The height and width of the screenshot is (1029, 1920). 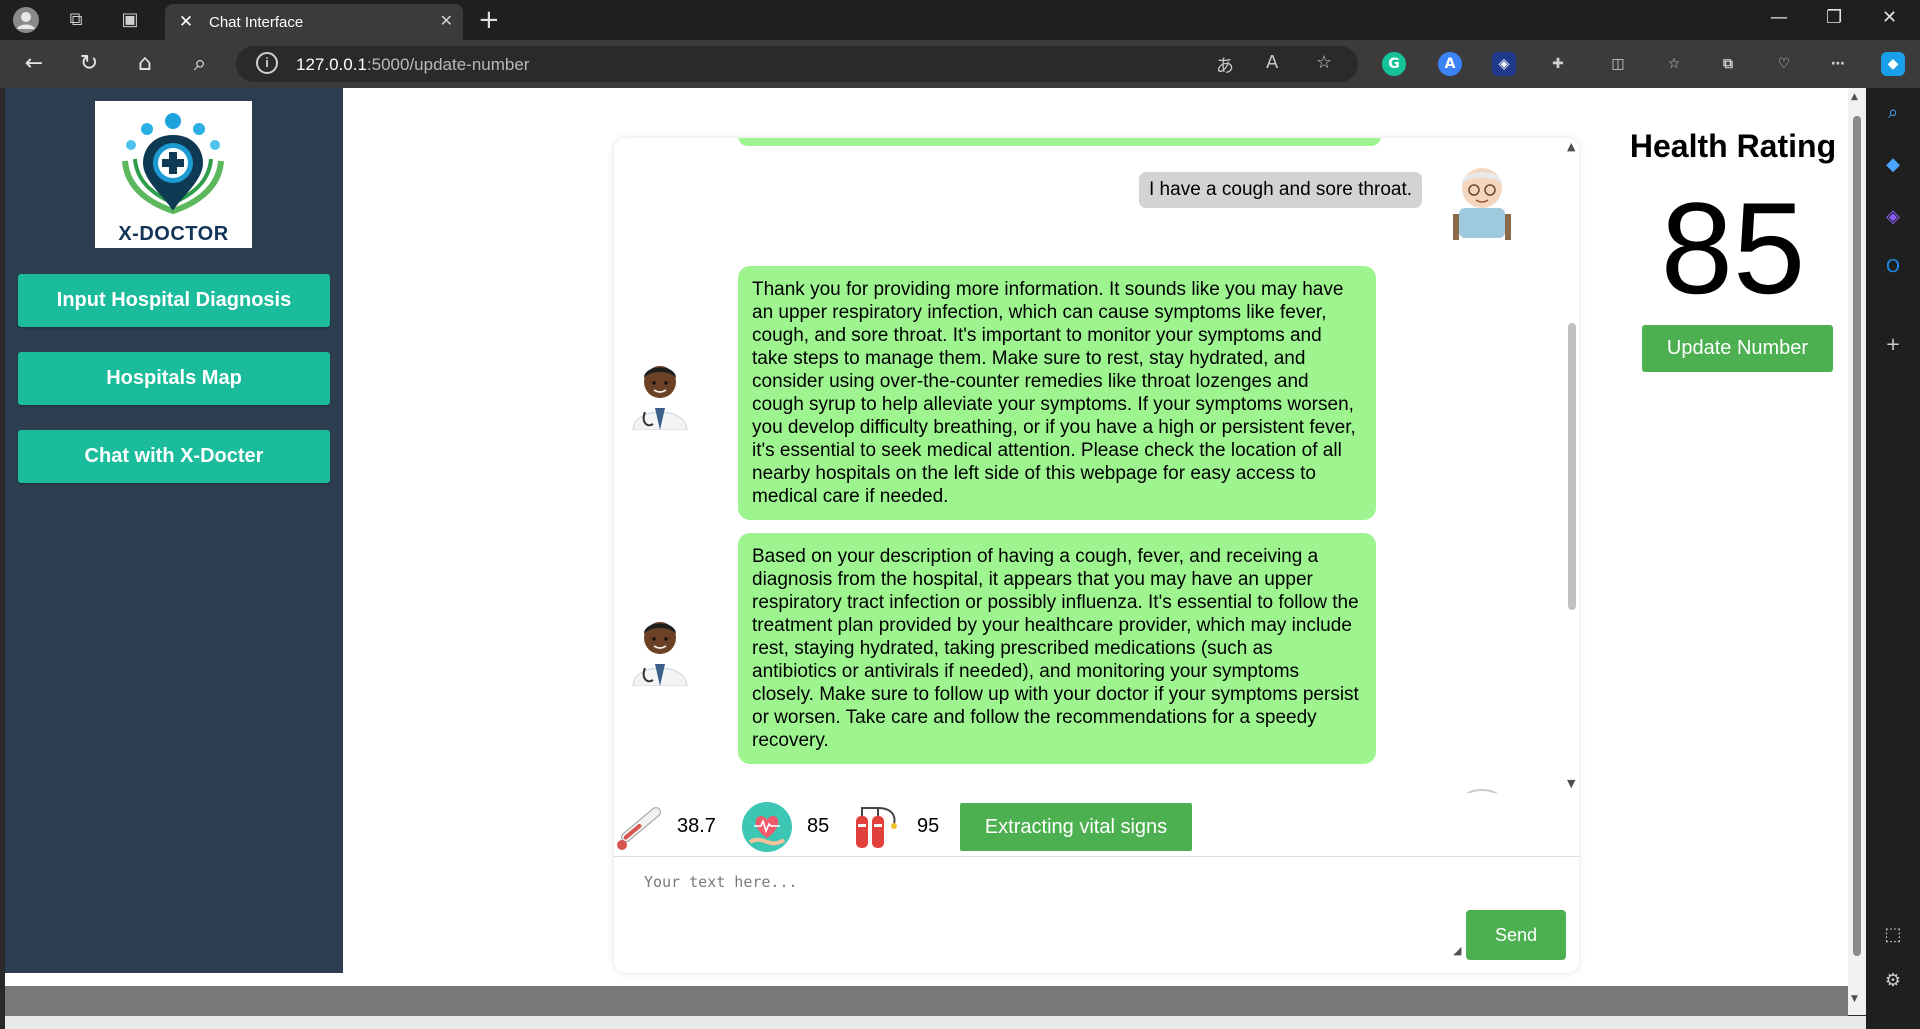 I want to click on copilot-icon: ◈, so click(x=1893, y=217).